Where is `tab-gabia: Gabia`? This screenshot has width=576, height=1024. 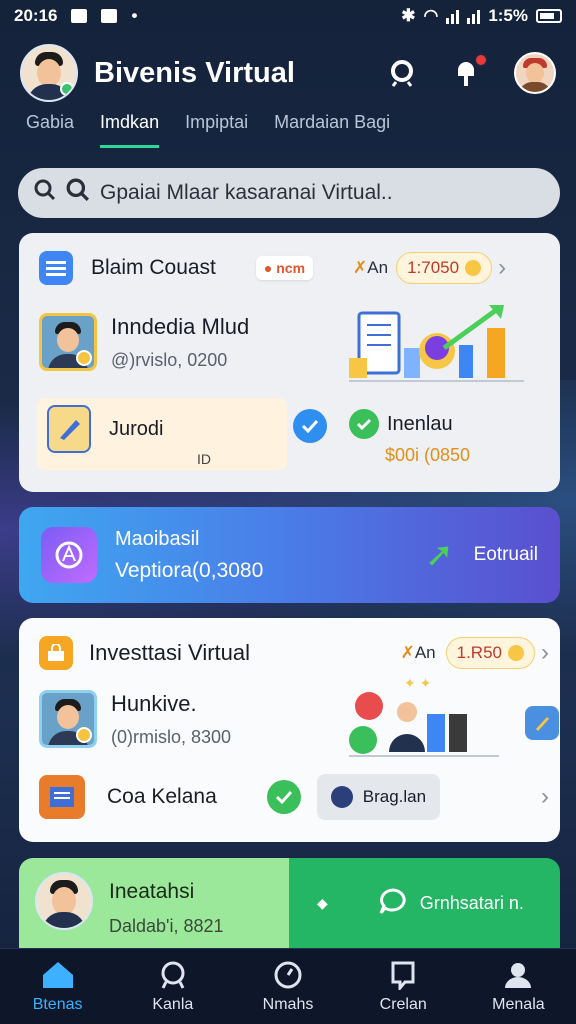 tab-gabia: Gabia is located at coordinates (50, 130).